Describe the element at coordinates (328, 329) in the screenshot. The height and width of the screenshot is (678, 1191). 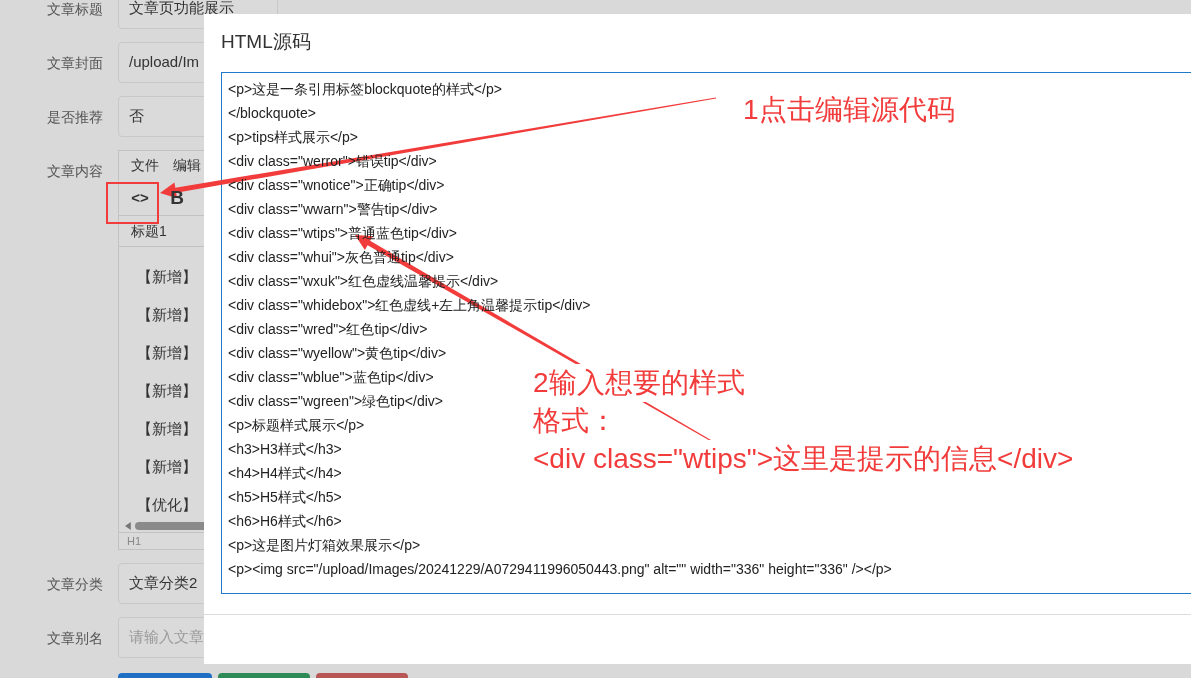
I see `code-line: <div class="wred">红色tip</div>` at that location.